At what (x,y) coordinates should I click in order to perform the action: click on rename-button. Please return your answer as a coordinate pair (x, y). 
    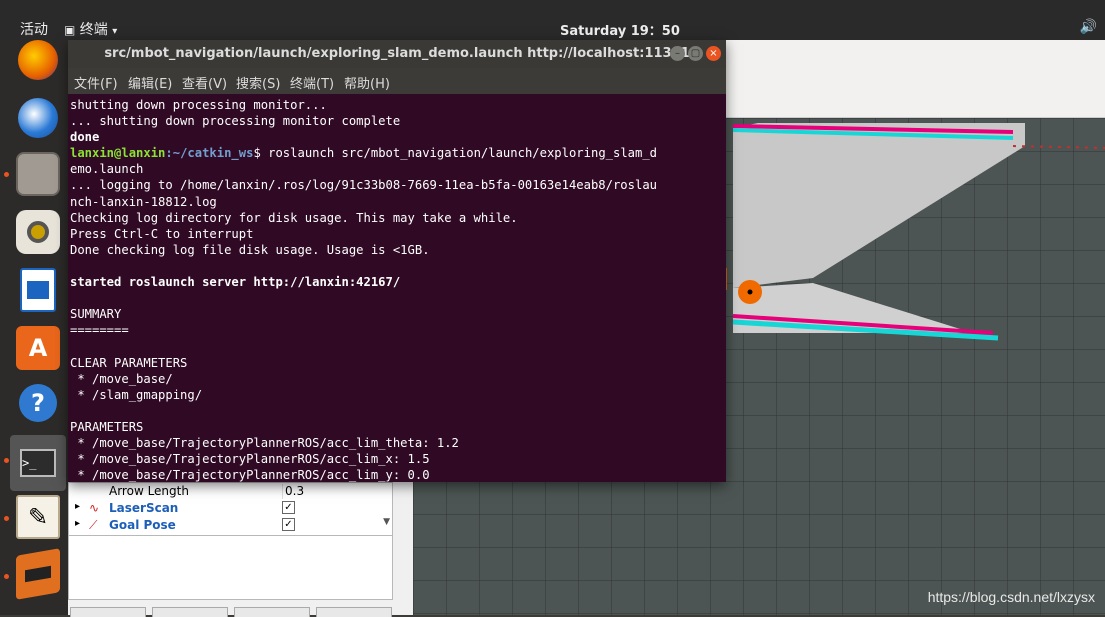
    Looking at the image, I should click on (354, 612).